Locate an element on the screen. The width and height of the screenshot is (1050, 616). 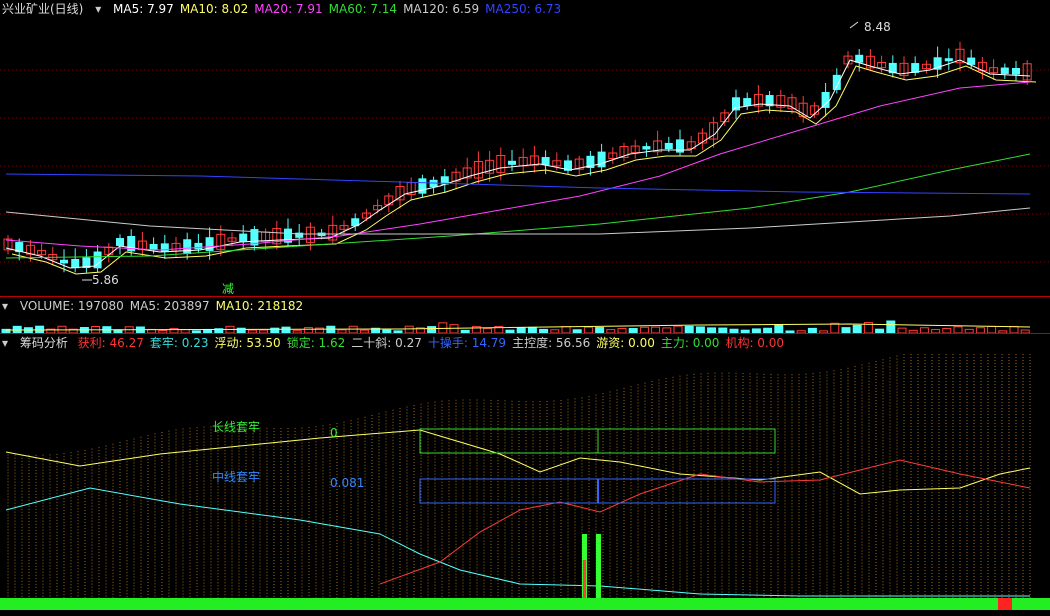
high-price-label: 8.48 is located at coordinates (877, 27).